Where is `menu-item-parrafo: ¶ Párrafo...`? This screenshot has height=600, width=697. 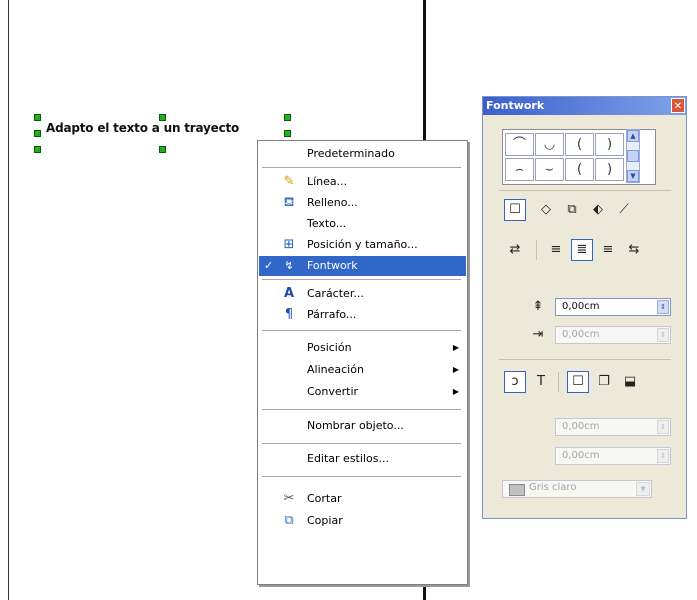
menu-item-parrafo: ¶ Párrafo... is located at coordinates (362, 315).